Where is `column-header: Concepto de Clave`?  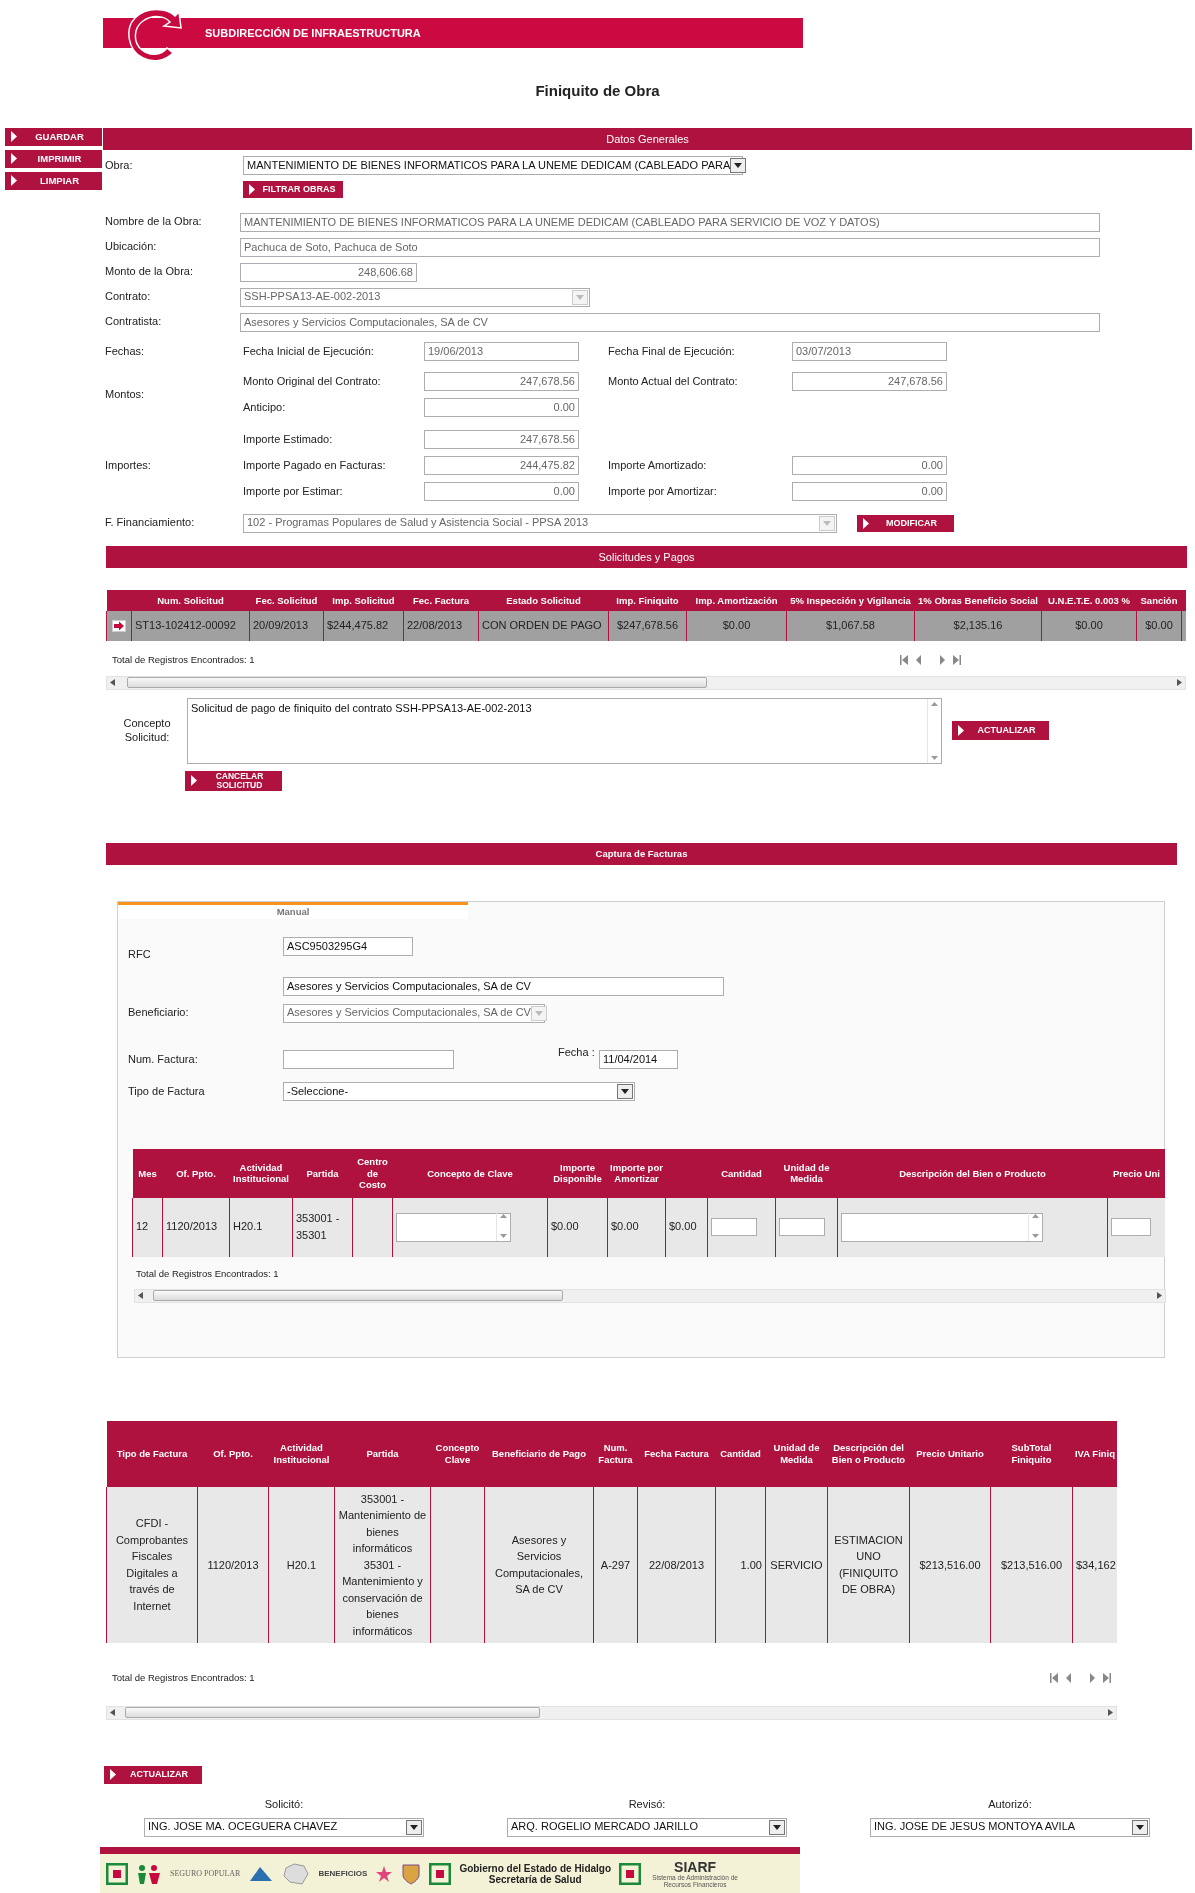
column-header: Concepto de Clave is located at coordinates (470, 1173).